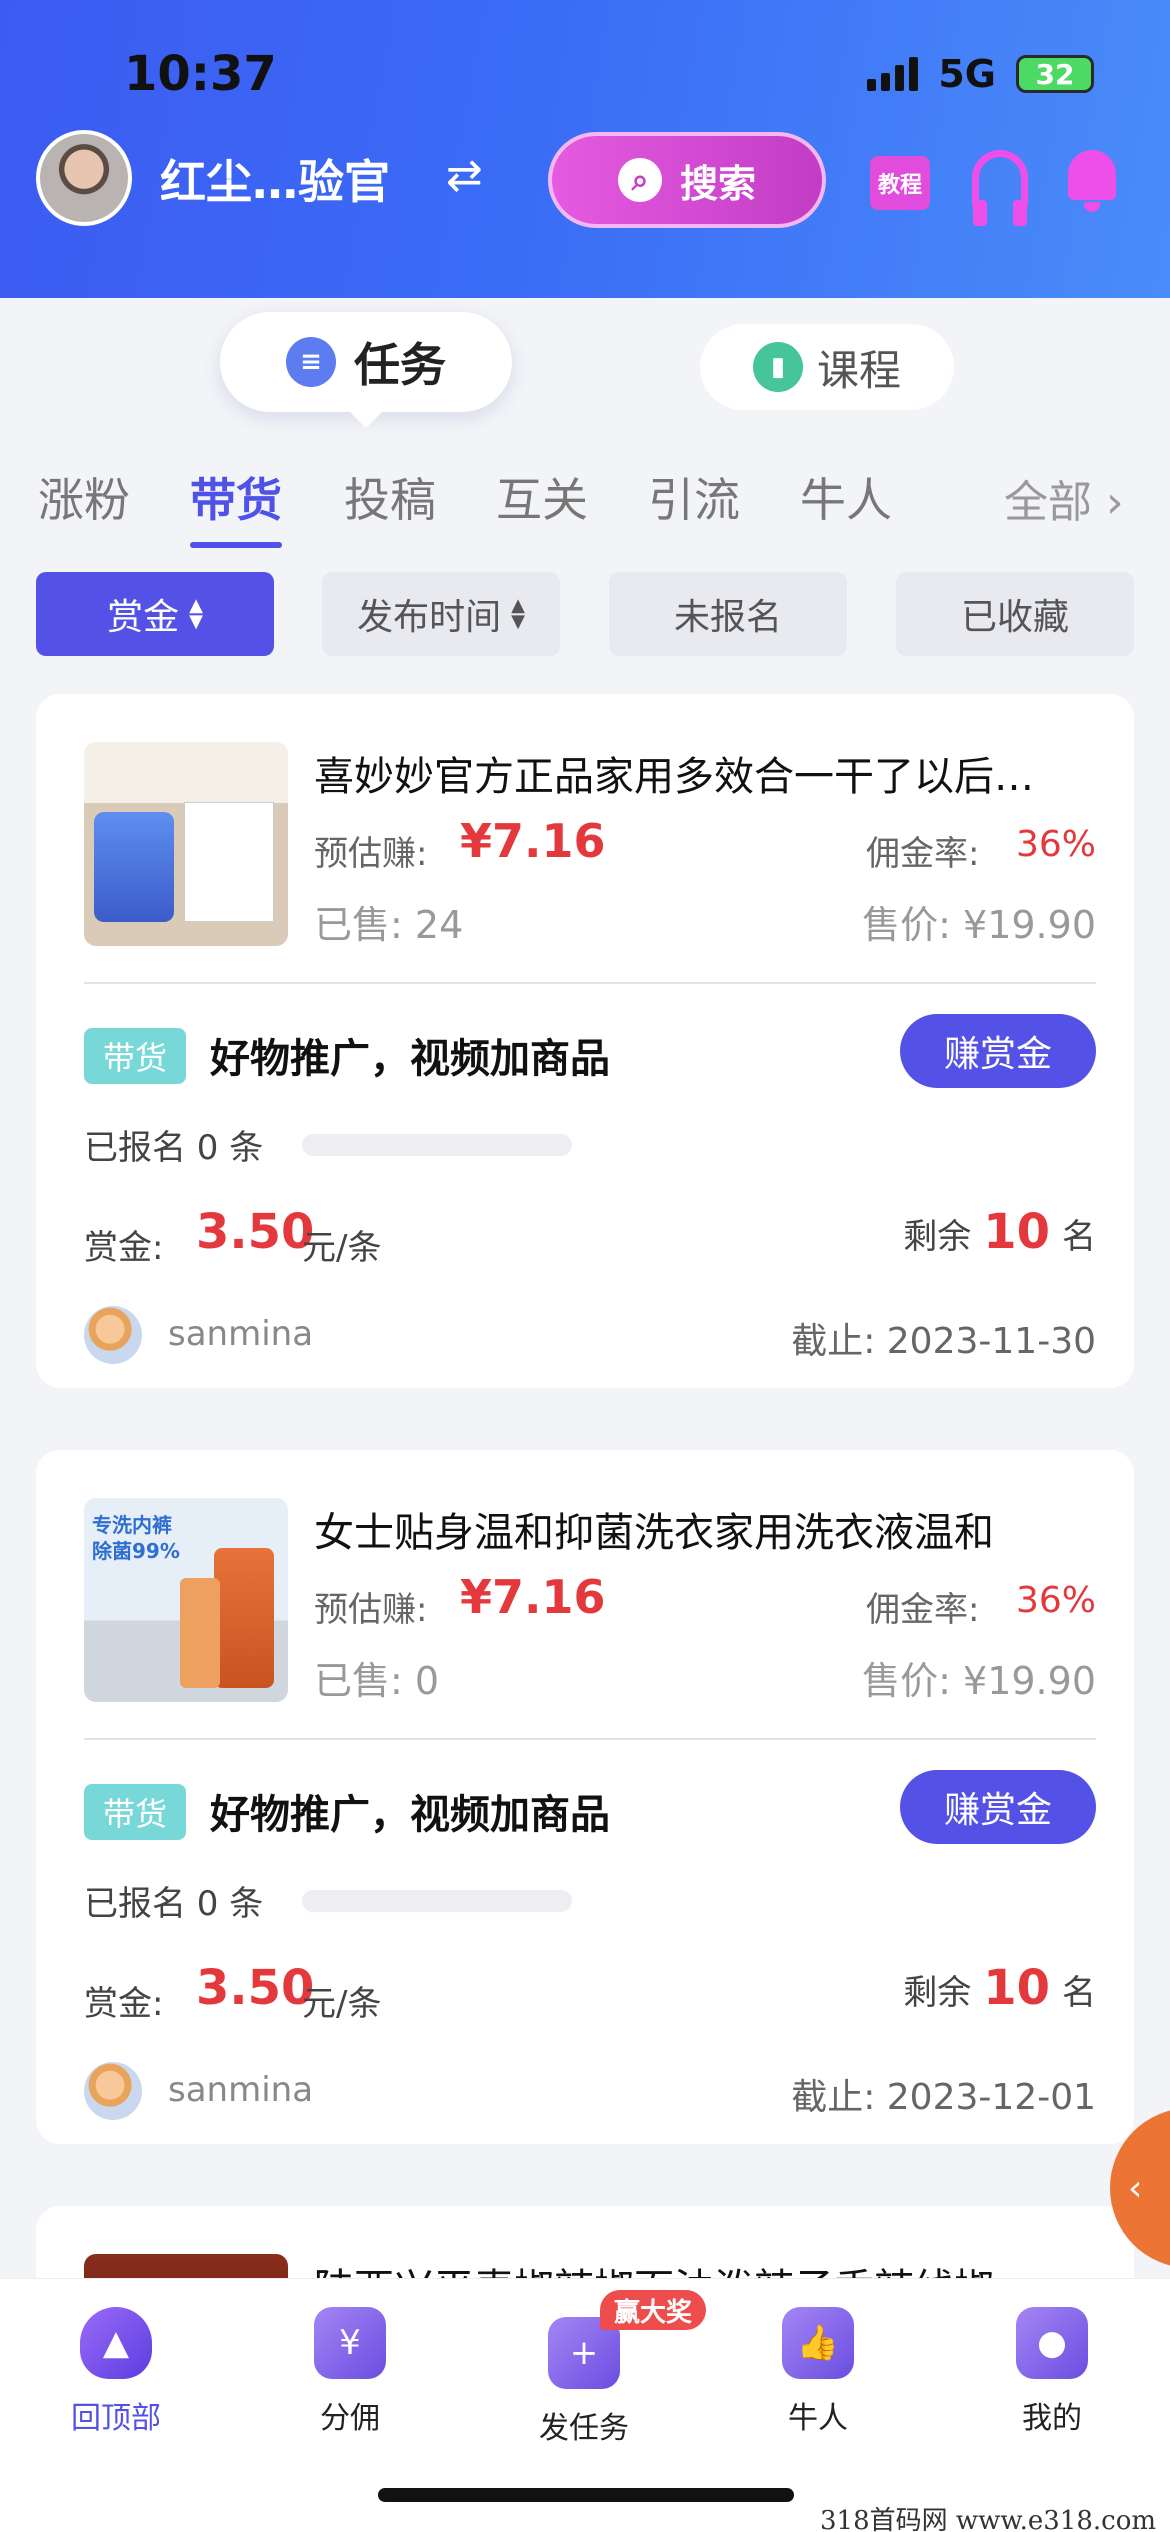 This screenshot has width=1170, height=2532. Describe the element at coordinates (1064, 498) in the screenshot. I see `category-all: 全部 ›` at that location.